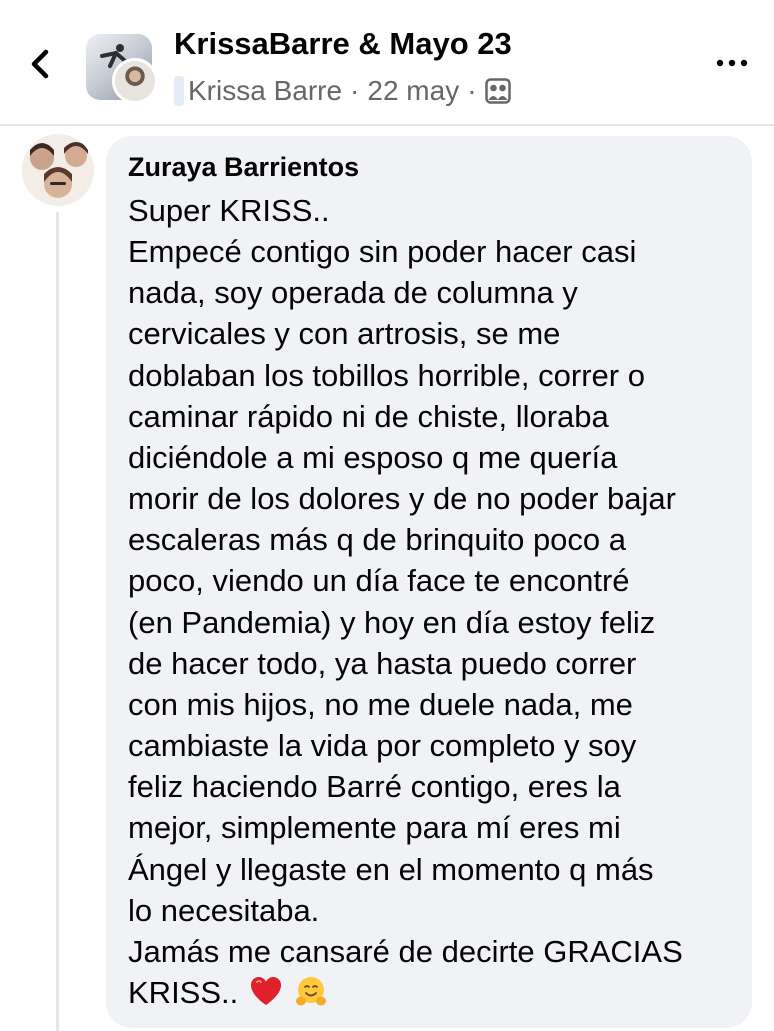 This screenshot has height=1031, width=774. What do you see at coordinates (310, 991) in the screenshot?
I see `hugging-face-icon` at bounding box center [310, 991].